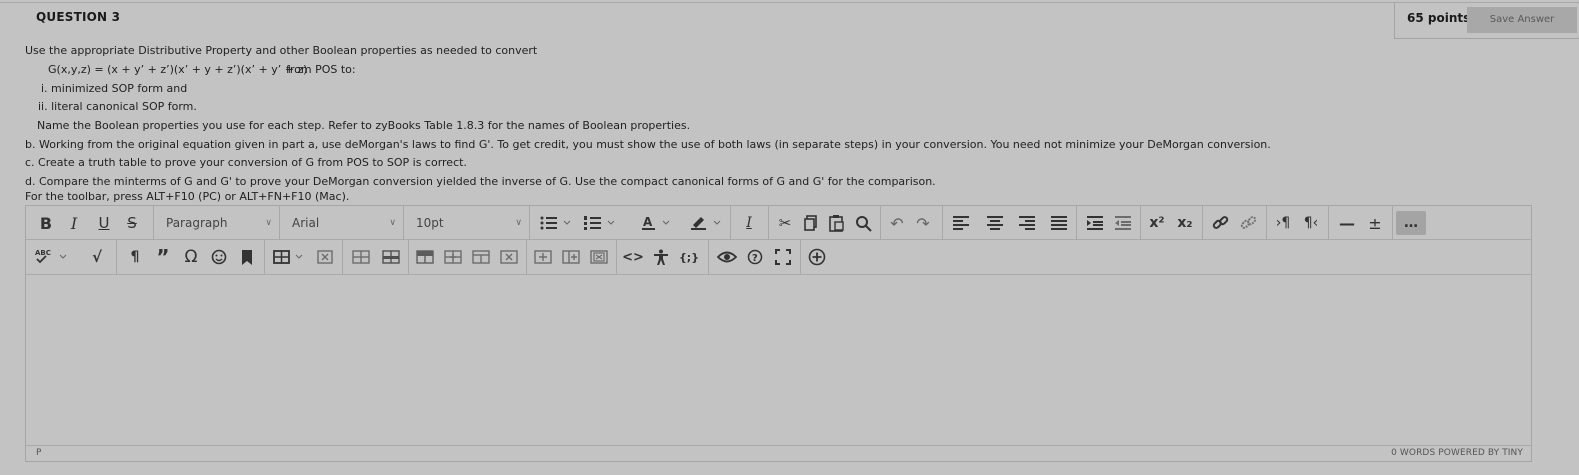  What do you see at coordinates (1185, 223) in the screenshot?
I see `subscript-icon: x₂` at bounding box center [1185, 223].